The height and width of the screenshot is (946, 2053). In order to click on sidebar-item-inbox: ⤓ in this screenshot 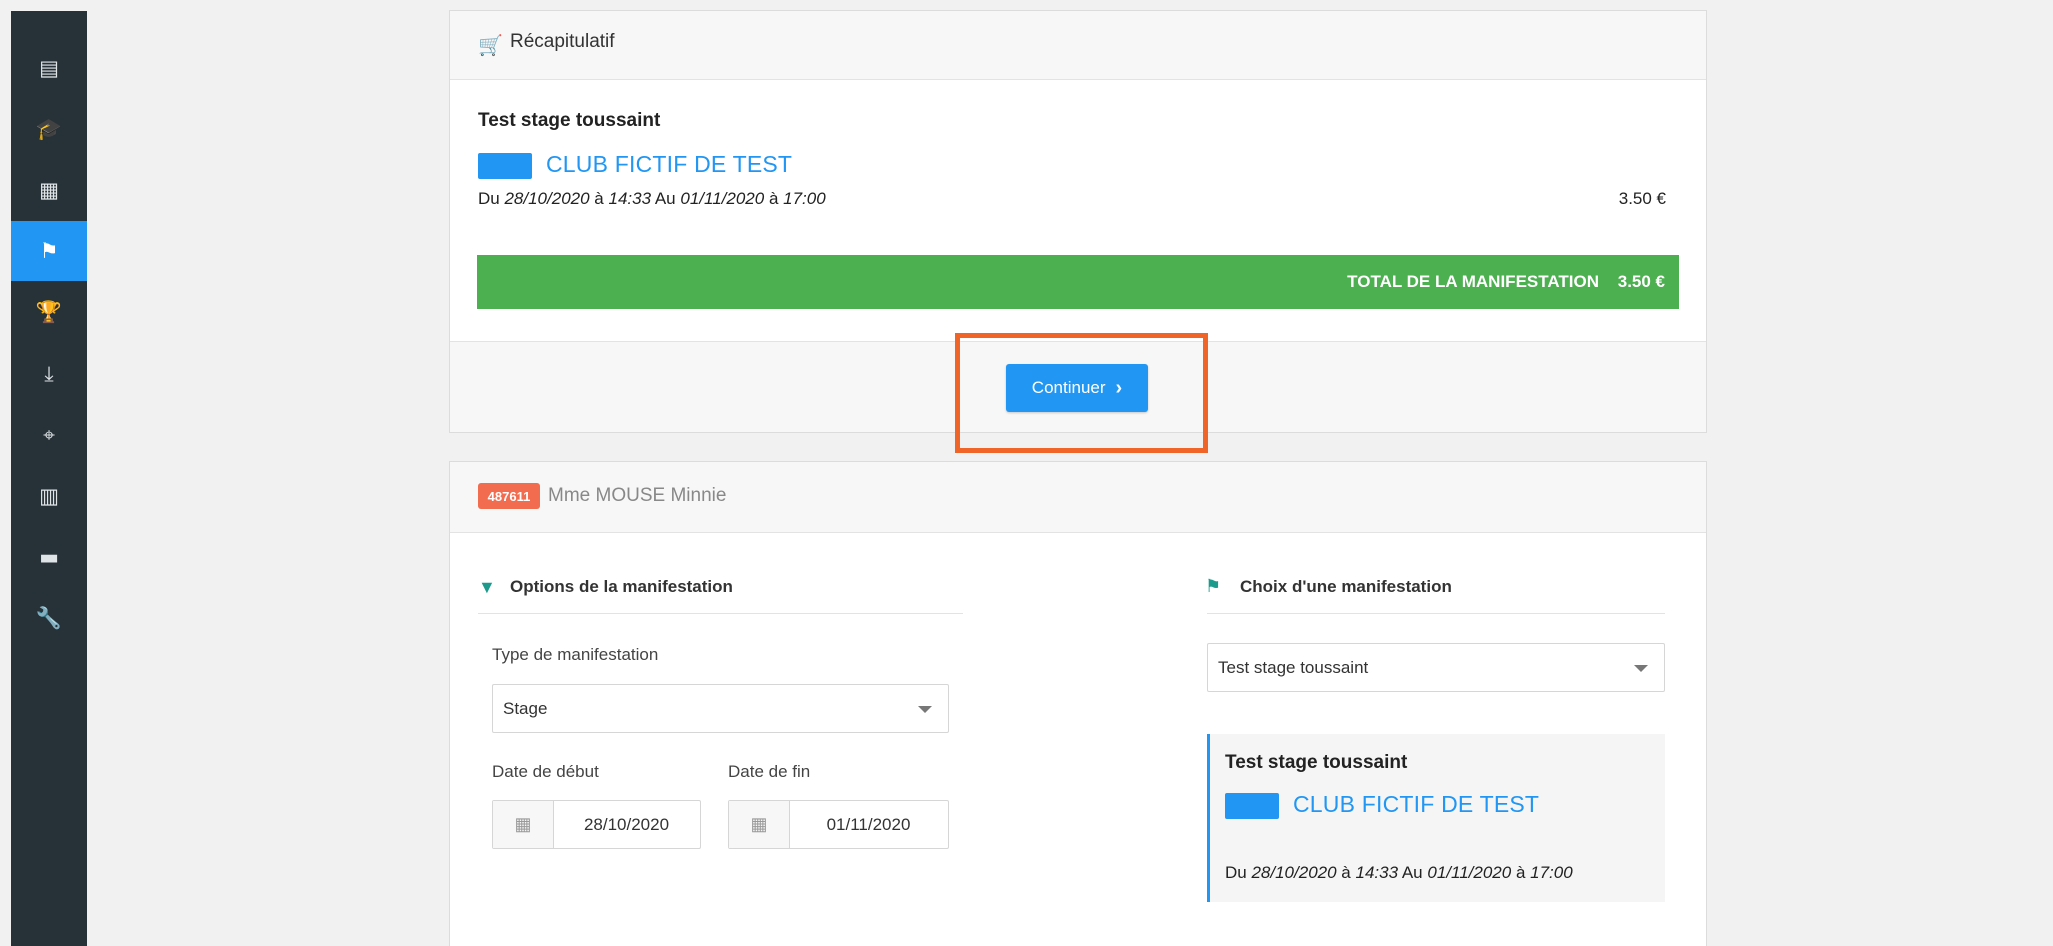, I will do `click(49, 374)`.